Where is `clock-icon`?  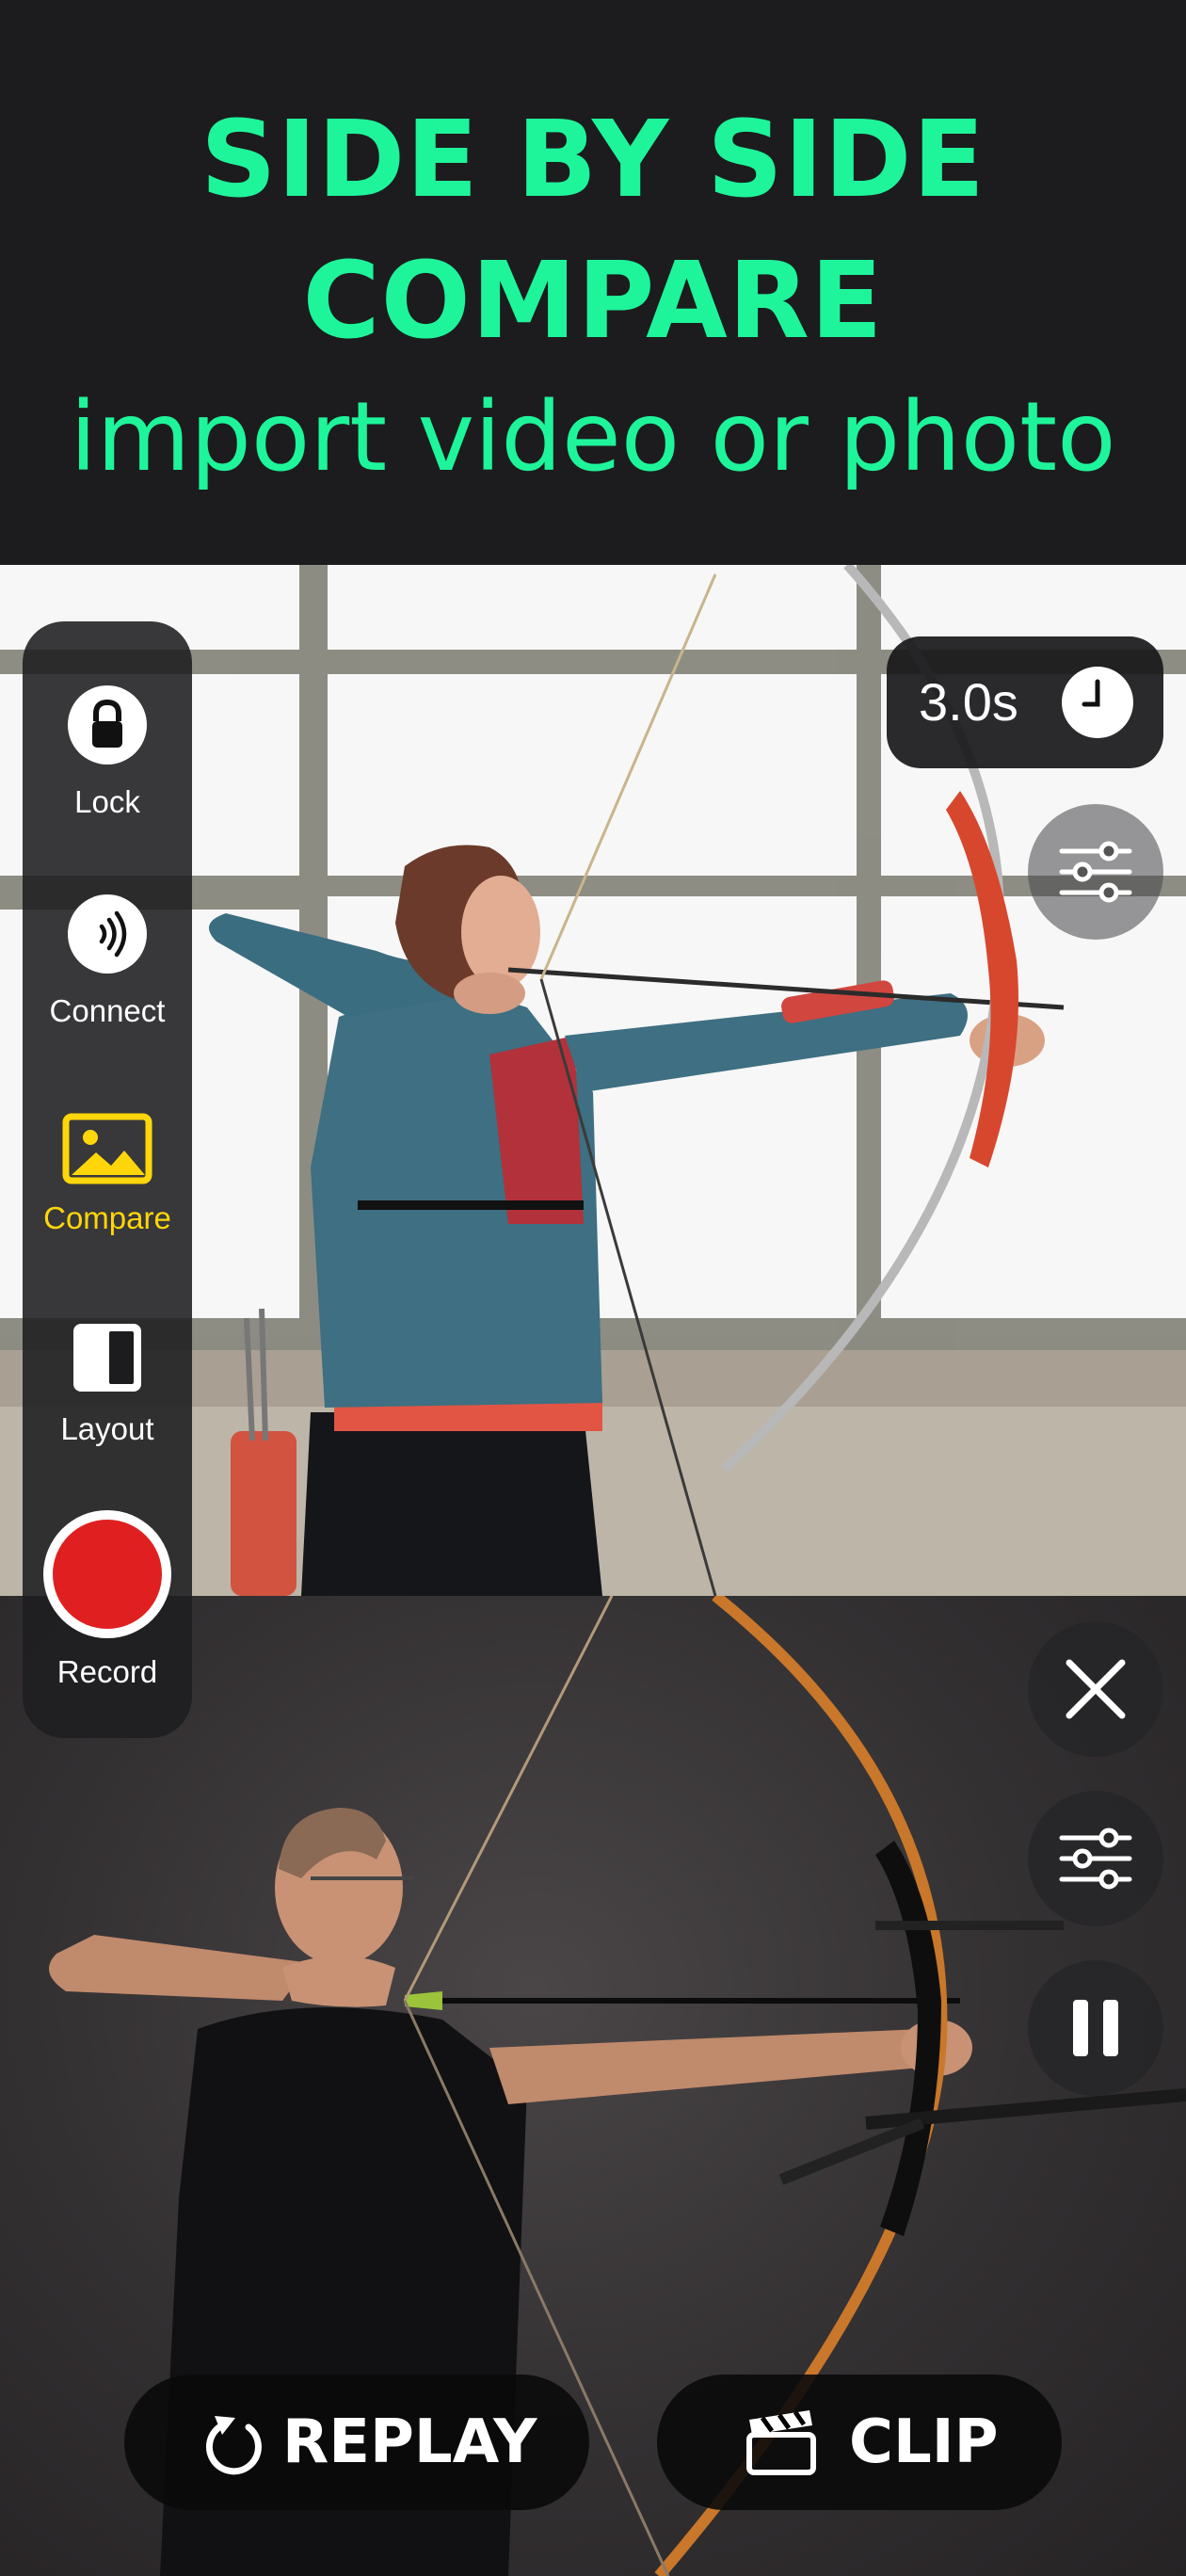 clock-icon is located at coordinates (1097, 702).